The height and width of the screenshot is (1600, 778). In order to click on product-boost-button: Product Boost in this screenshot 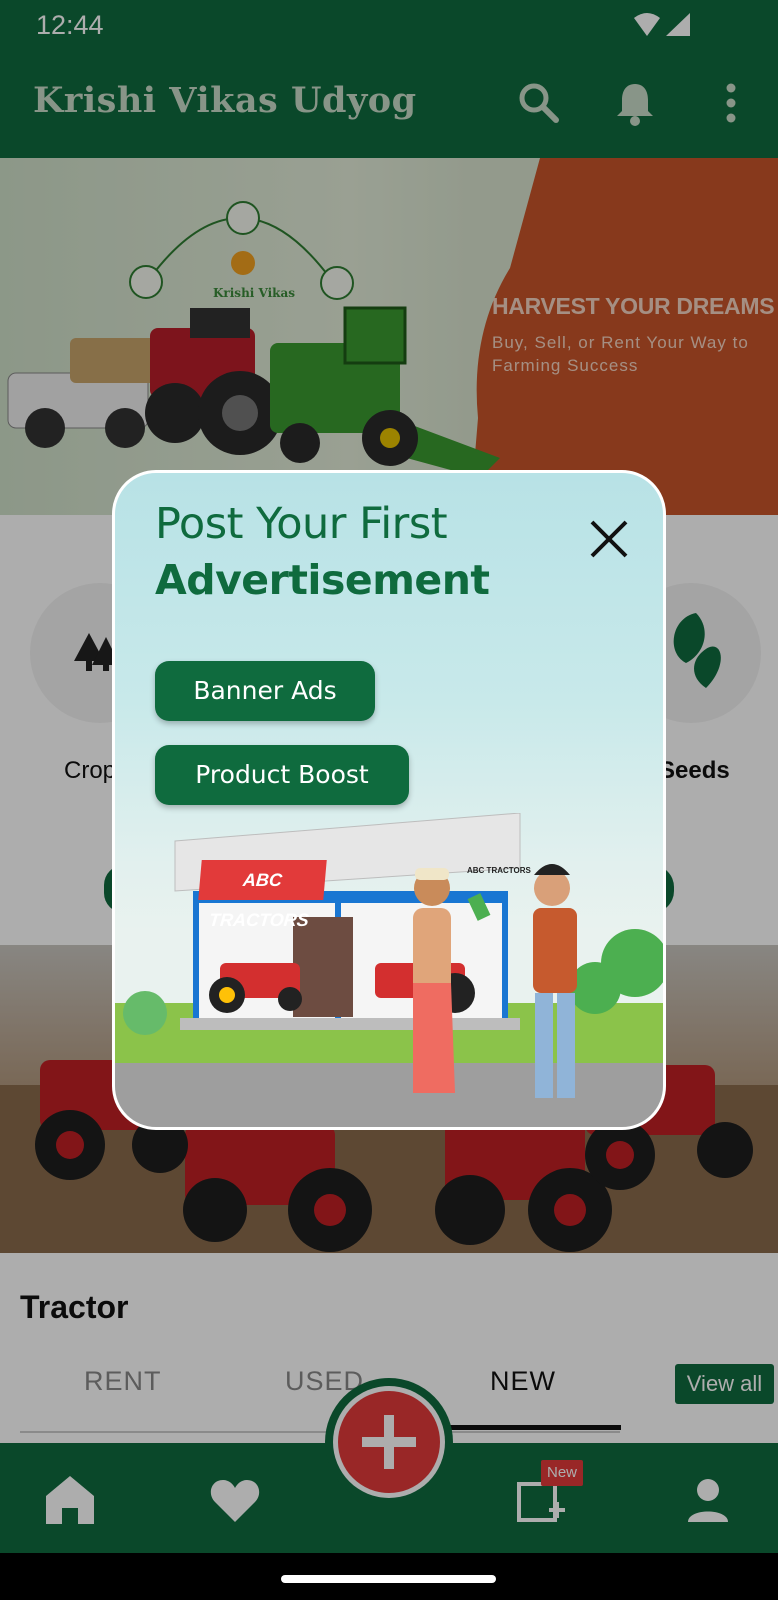, I will do `click(282, 775)`.